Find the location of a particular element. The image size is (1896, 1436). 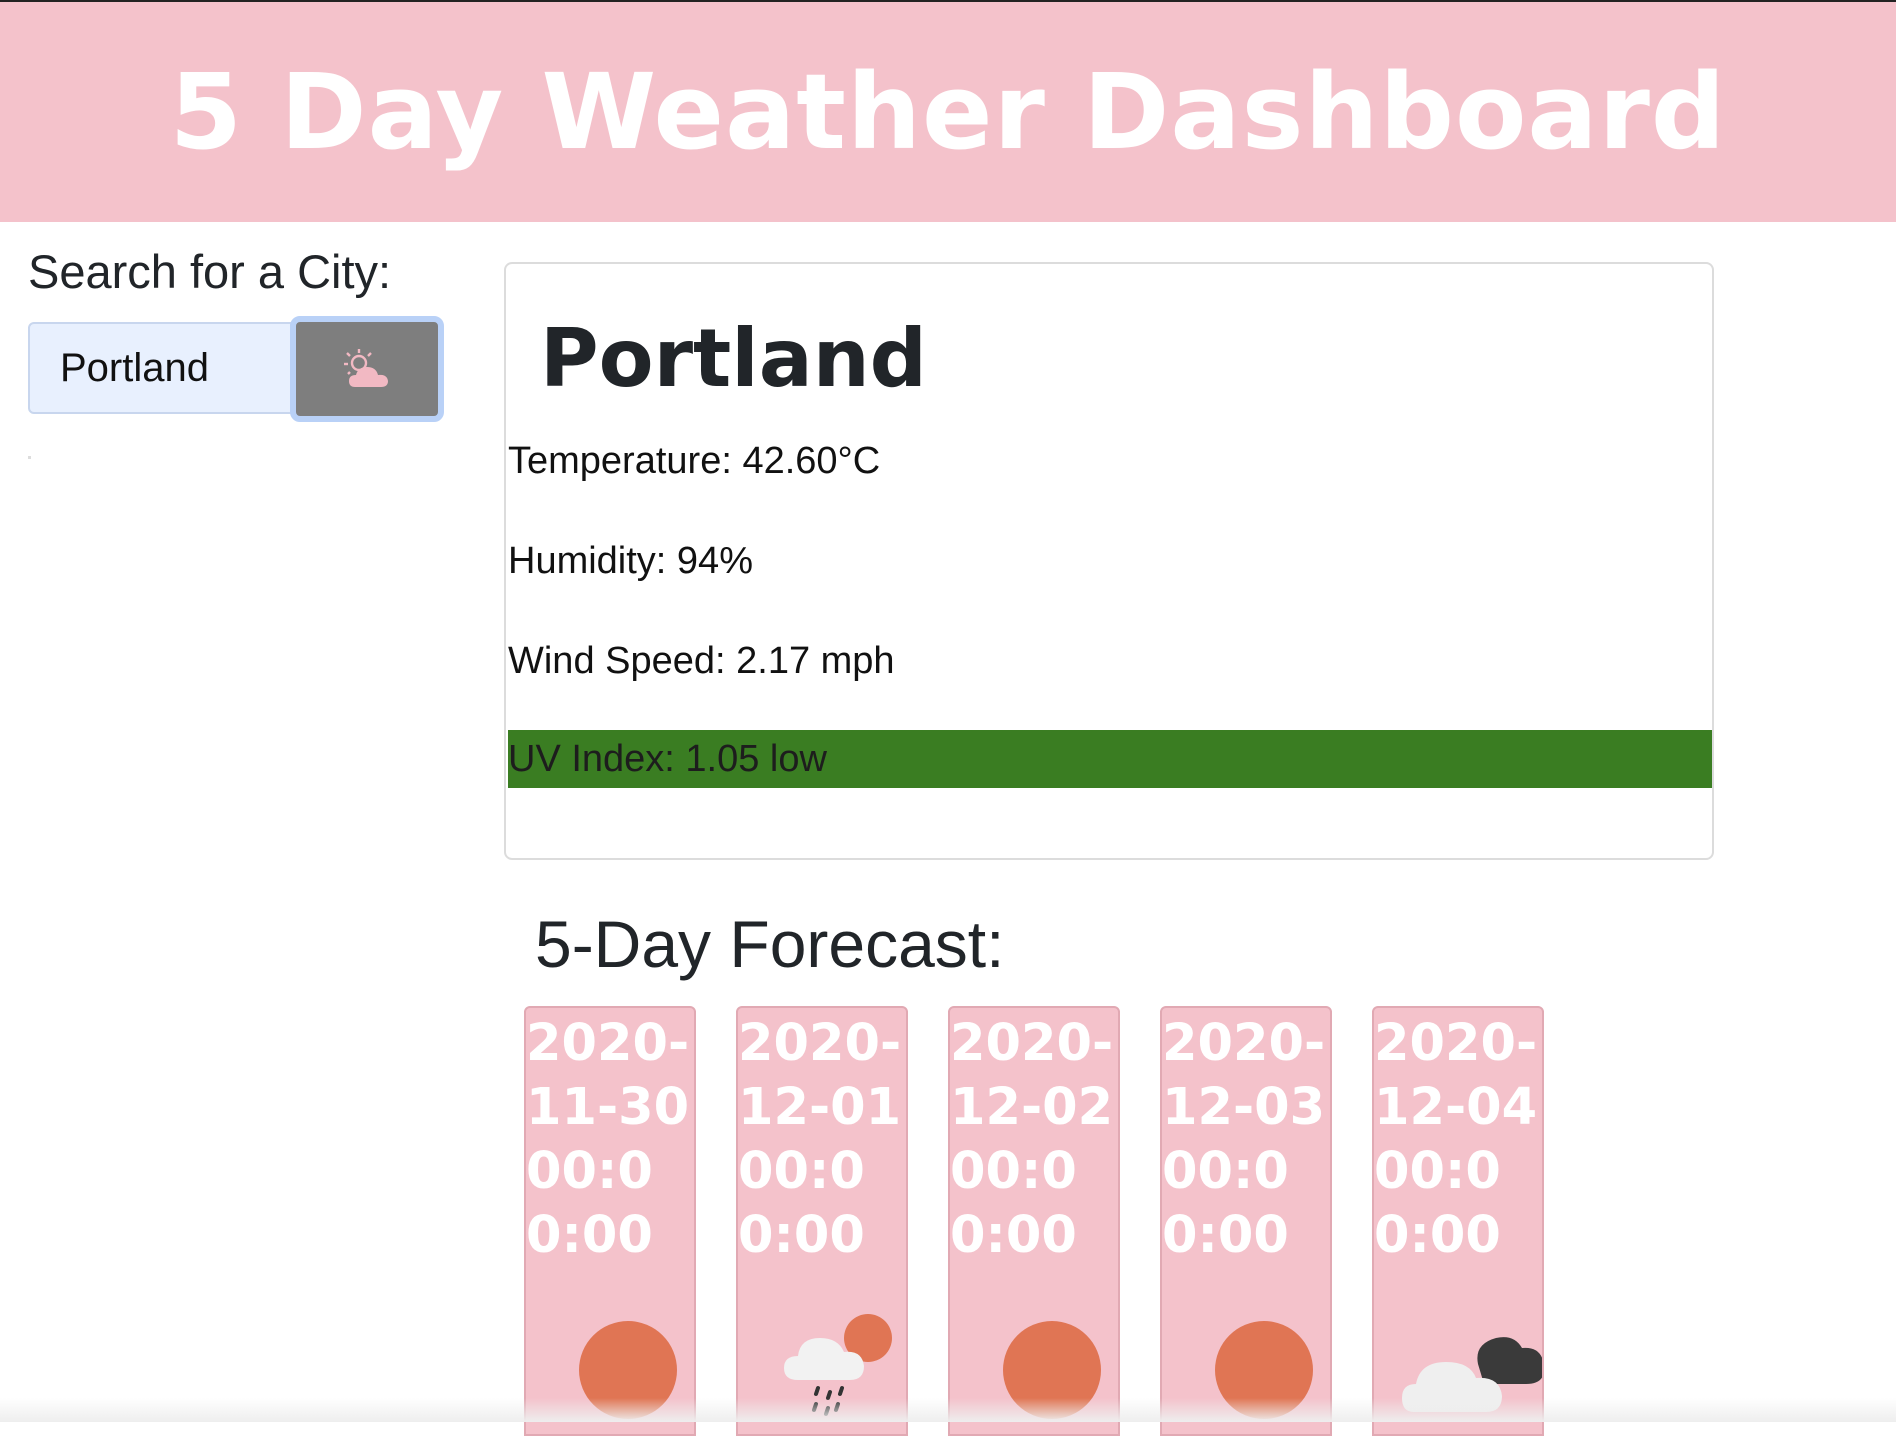

forecast-card: 2020-11-30 00:00:00 is located at coordinates (610, 1221).